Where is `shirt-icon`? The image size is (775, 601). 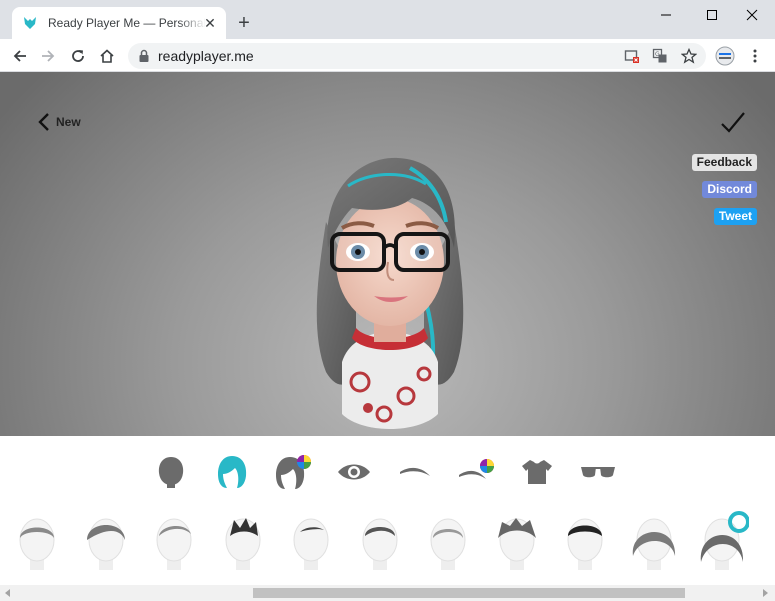 shirt-icon is located at coordinates (537, 472).